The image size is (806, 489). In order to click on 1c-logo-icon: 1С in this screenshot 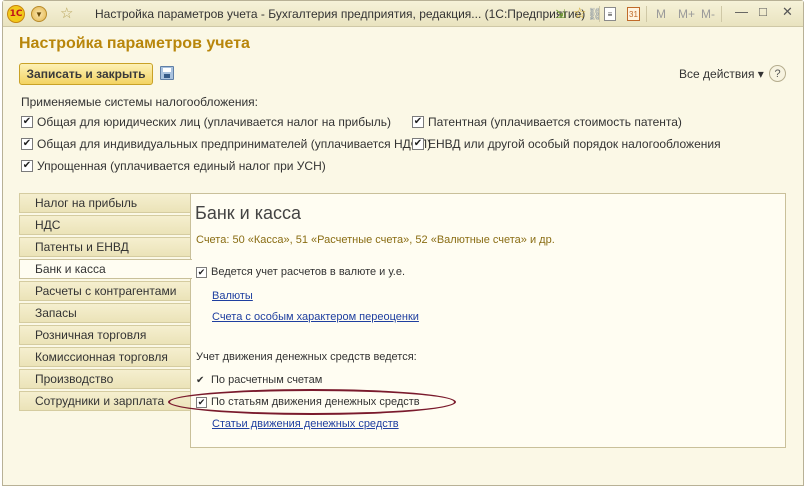, I will do `click(16, 14)`.